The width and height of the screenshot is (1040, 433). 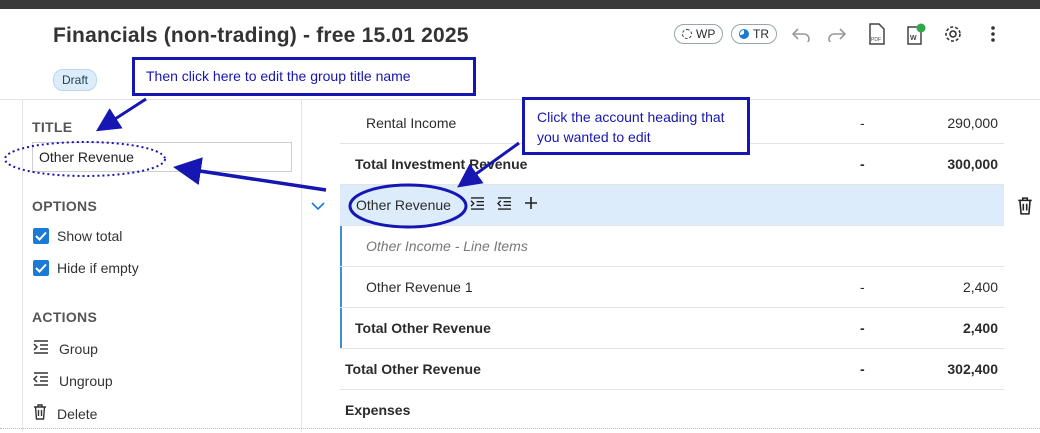 I want to click on row-label: Other Income - Line Items, so click(x=447, y=246).